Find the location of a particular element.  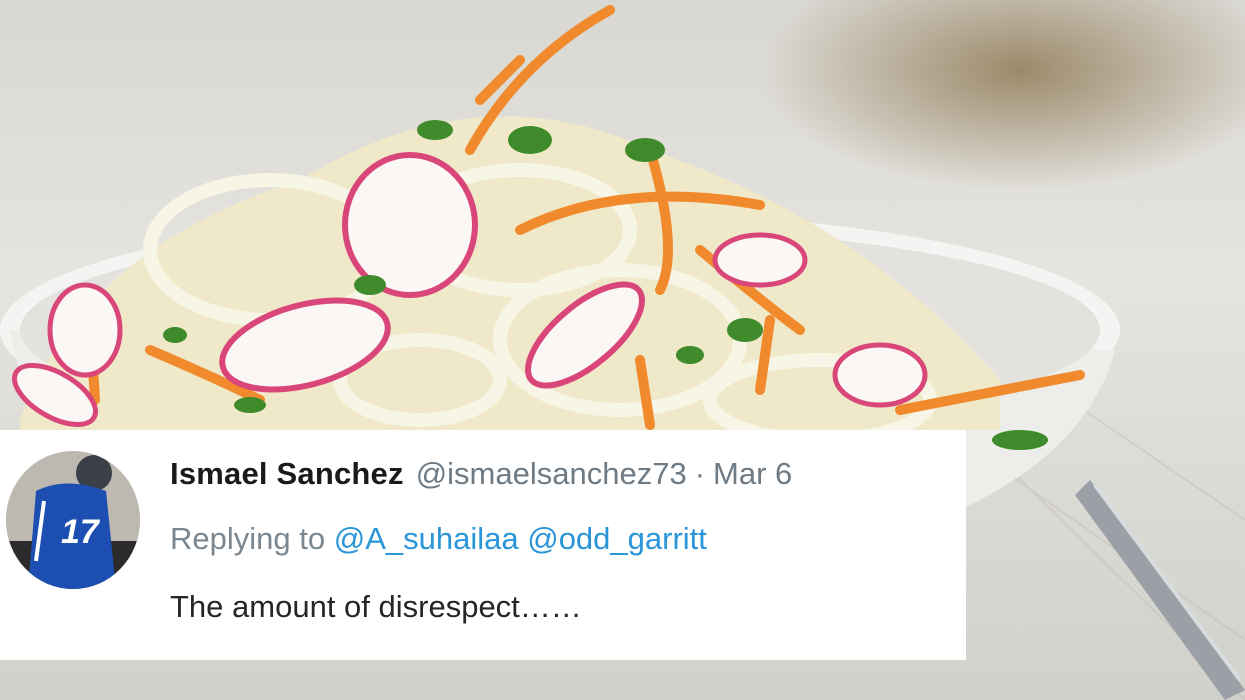

display-name: Ismael Sanchez is located at coordinates (287, 474).